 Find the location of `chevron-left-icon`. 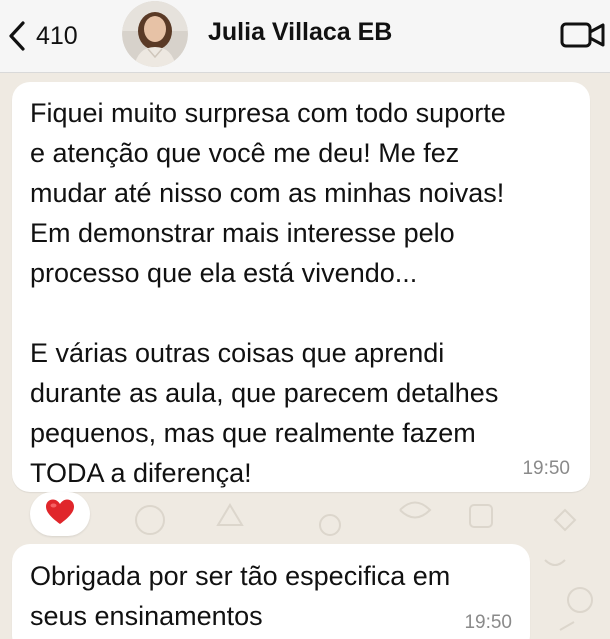

chevron-left-icon is located at coordinates (17, 36).